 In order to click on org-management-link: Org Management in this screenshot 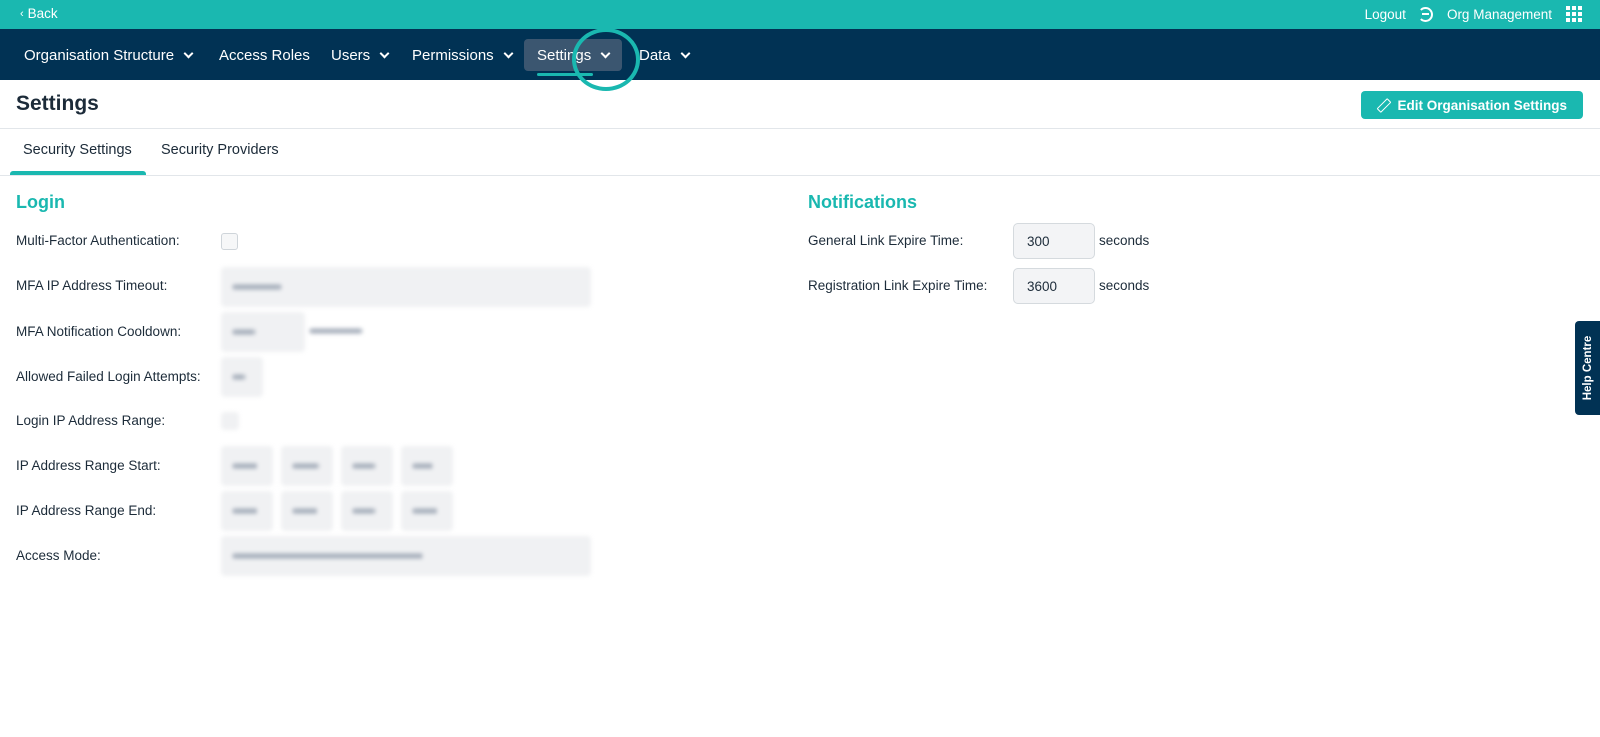, I will do `click(1499, 14)`.